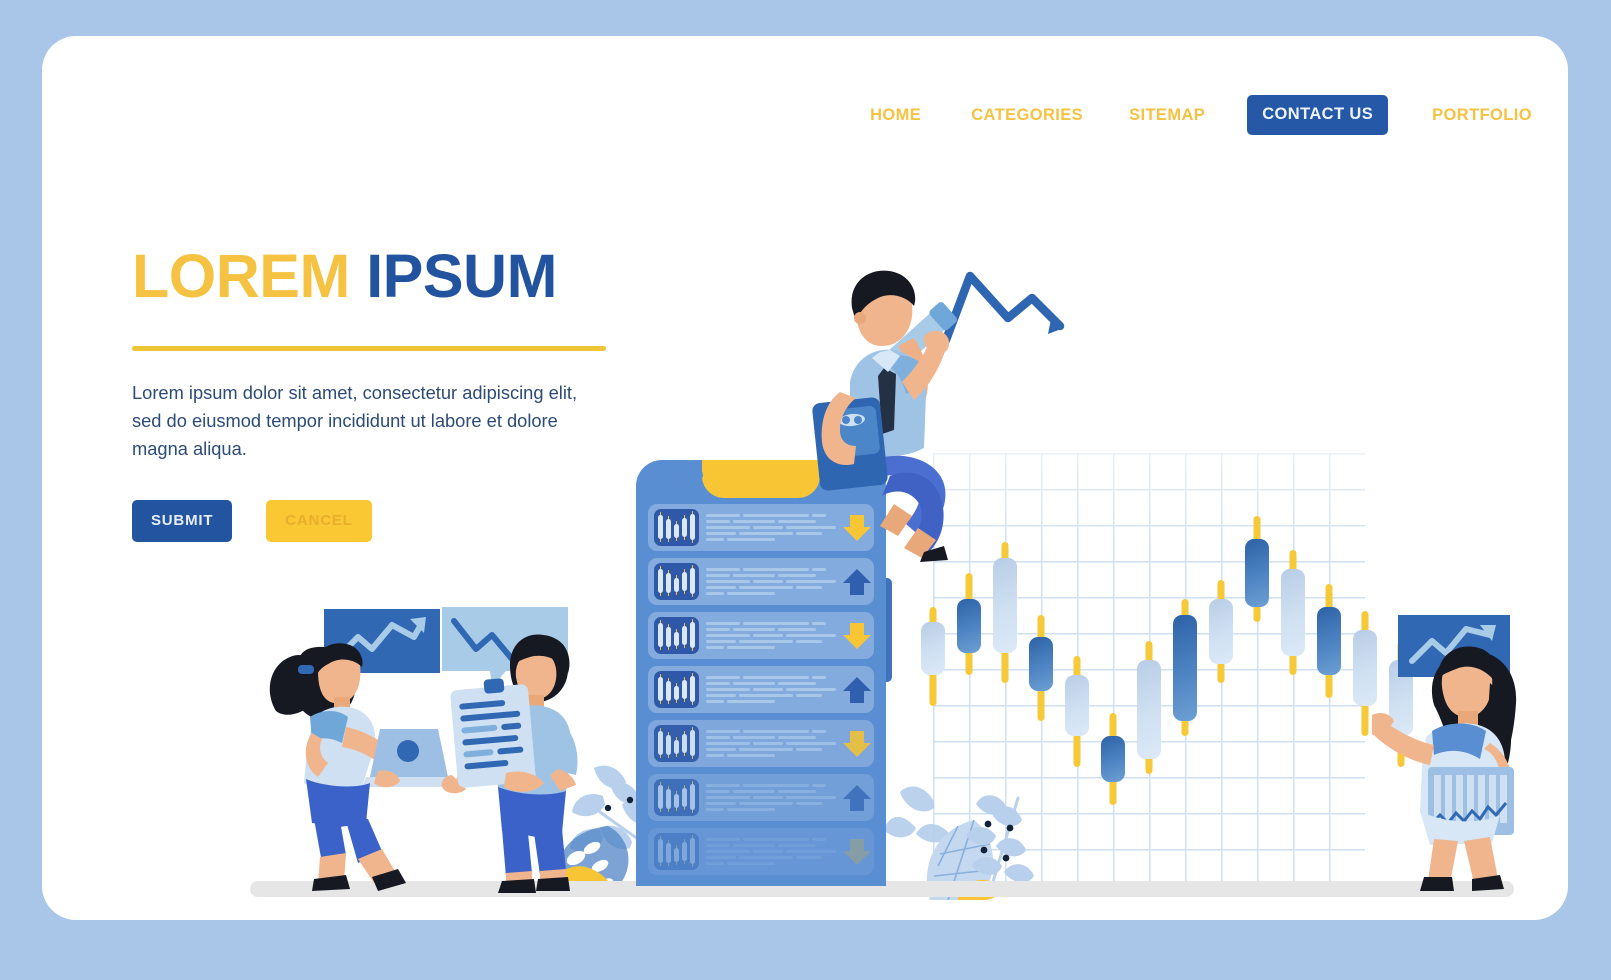  What do you see at coordinates (382, 276) in the screenshot?
I see `page-title: LOREM IPSUM` at bounding box center [382, 276].